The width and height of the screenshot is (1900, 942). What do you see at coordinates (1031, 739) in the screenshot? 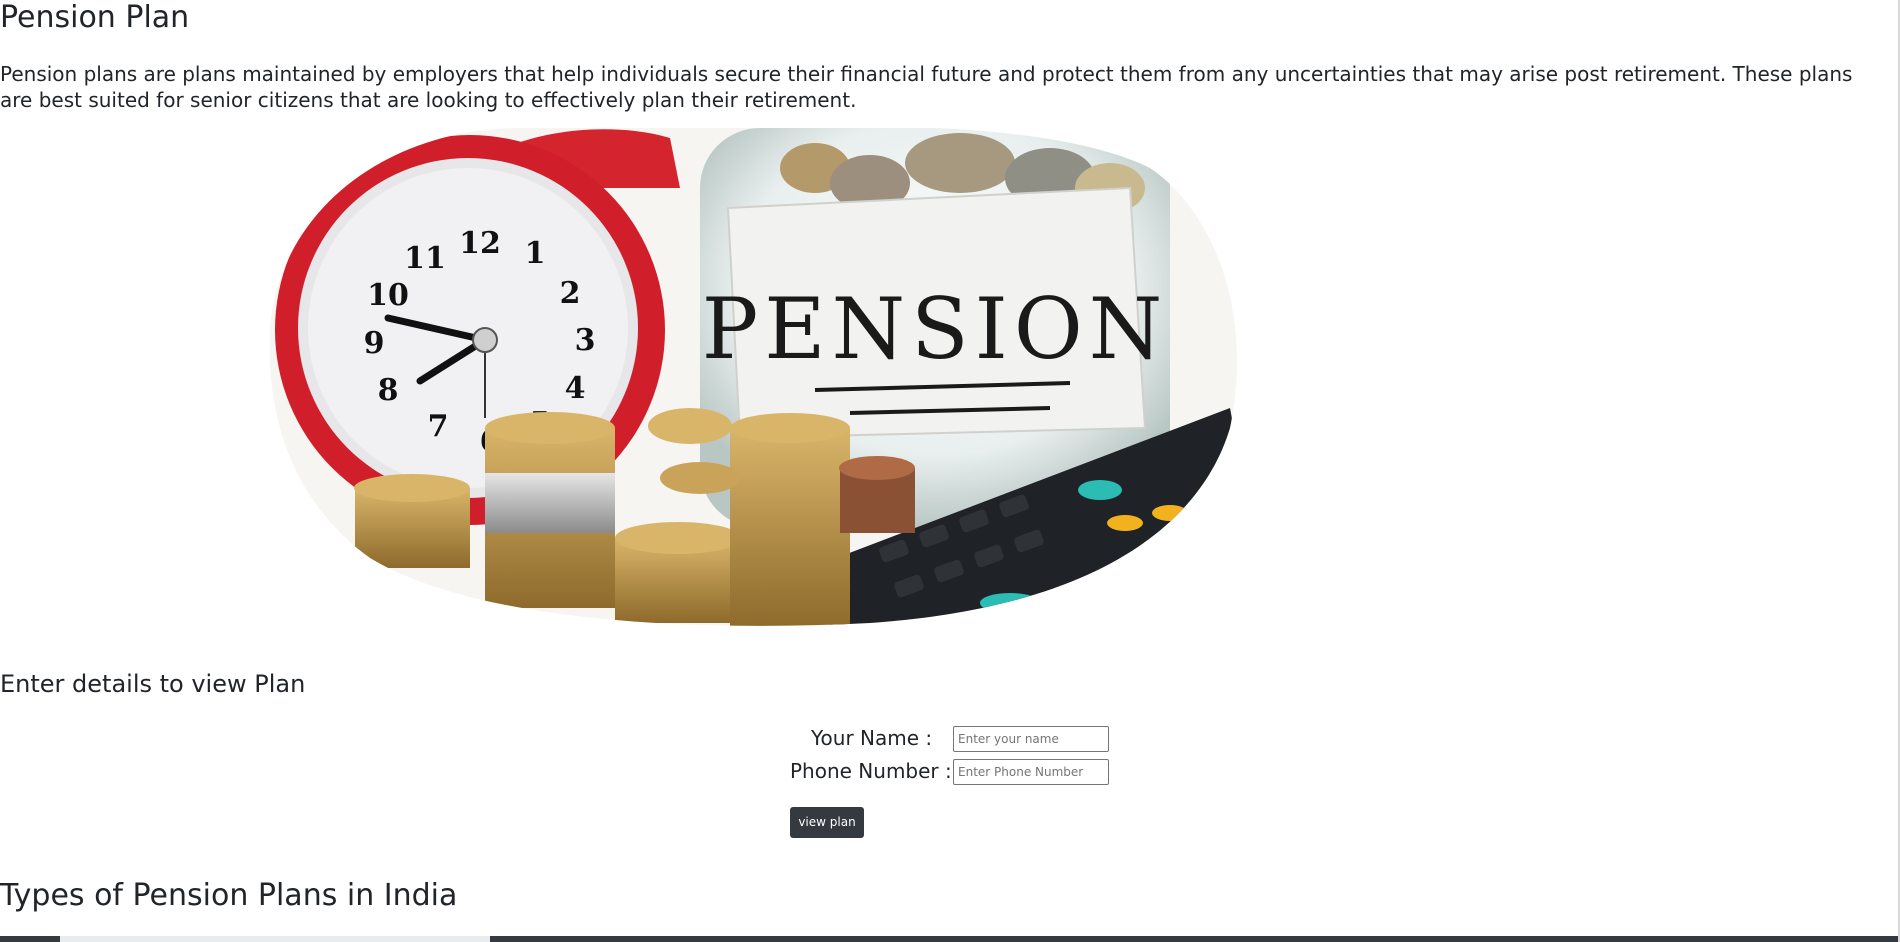
I see `name-input` at bounding box center [1031, 739].